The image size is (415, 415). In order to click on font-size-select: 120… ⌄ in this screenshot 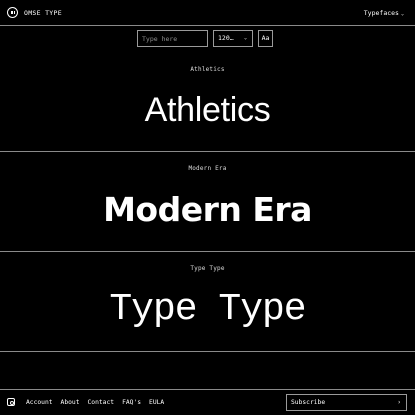, I will do `click(233, 38)`.